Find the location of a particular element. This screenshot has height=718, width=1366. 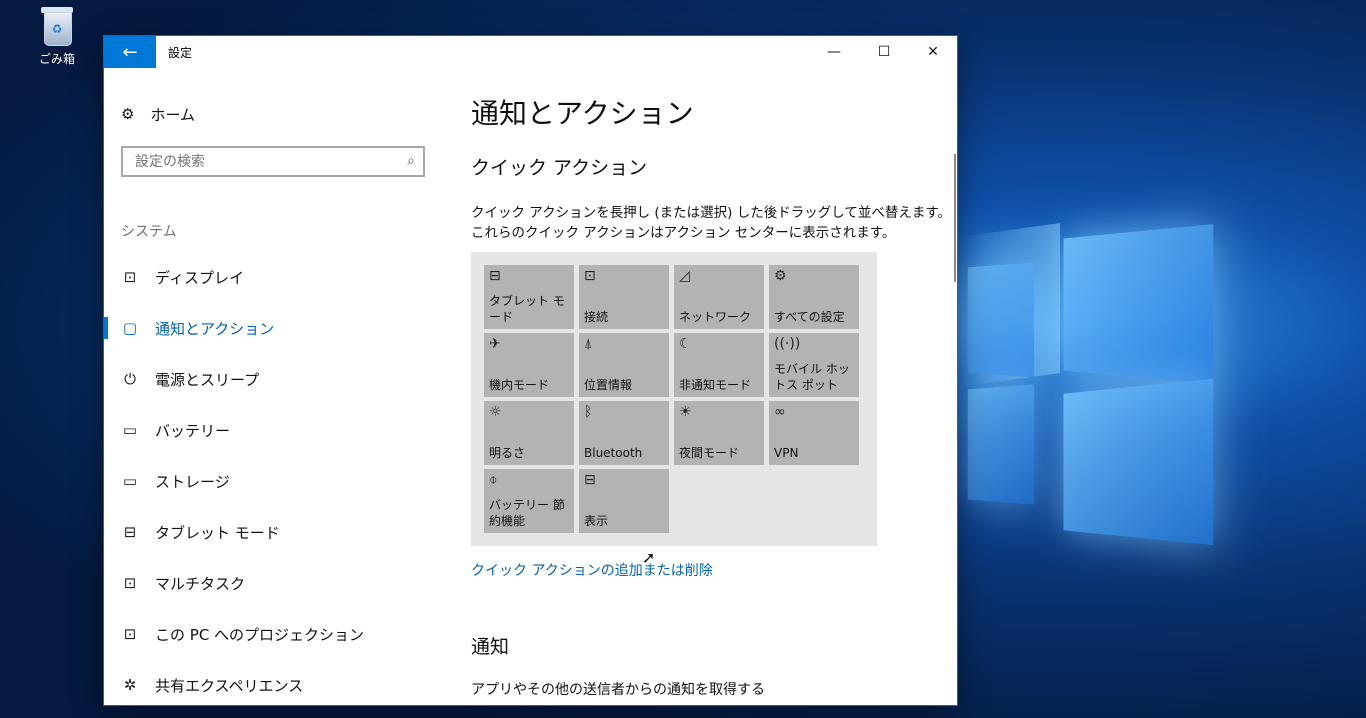

hotspot-icon: ((·)) is located at coordinates (787, 344).